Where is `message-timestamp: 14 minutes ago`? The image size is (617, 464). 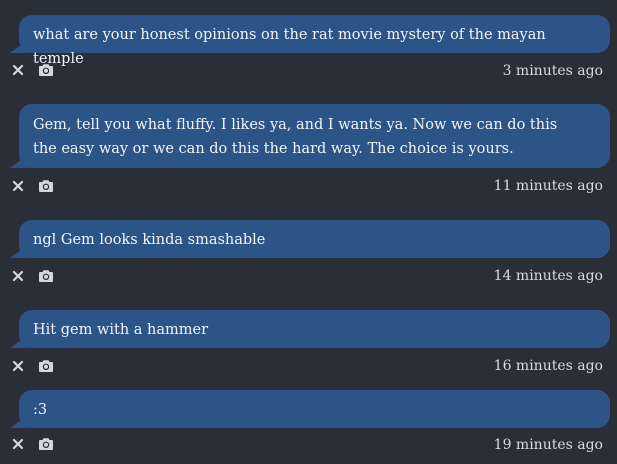 message-timestamp: 14 minutes ago is located at coordinates (548, 276).